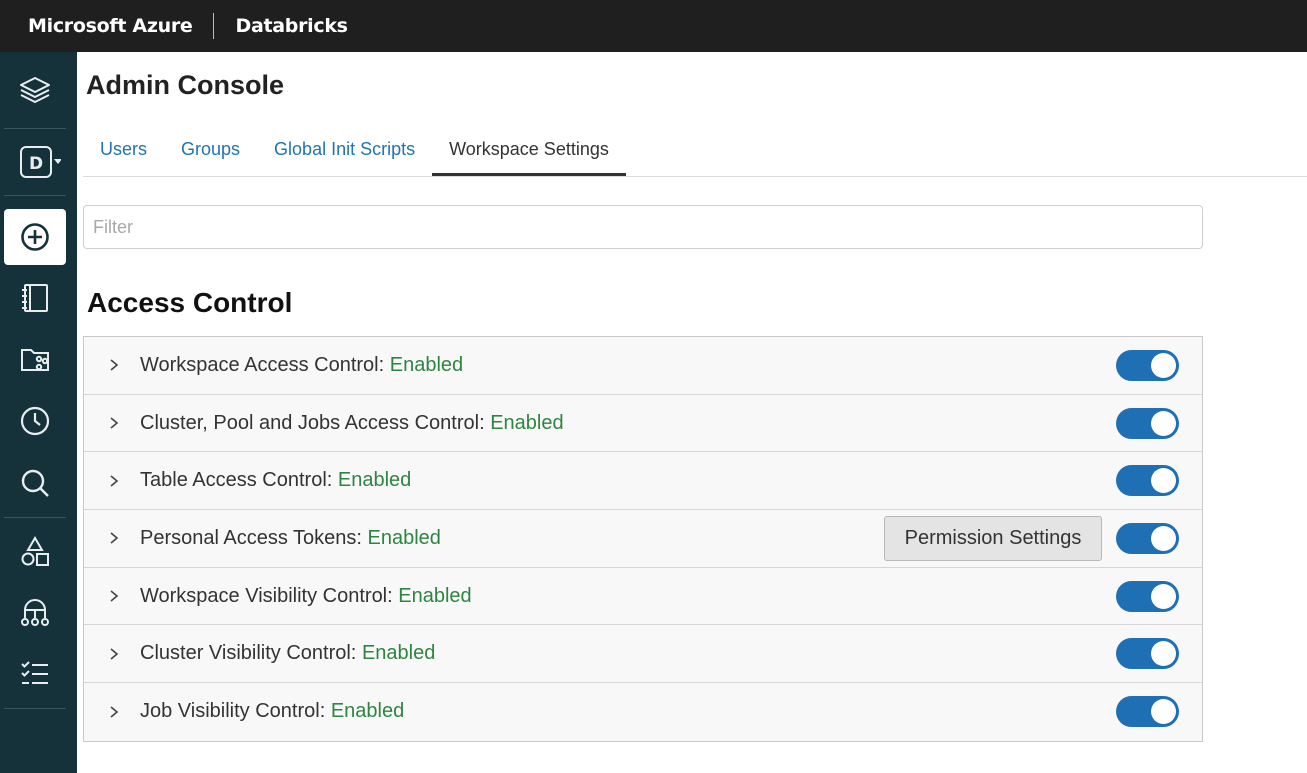  I want to click on topbar-divider, so click(214, 26).